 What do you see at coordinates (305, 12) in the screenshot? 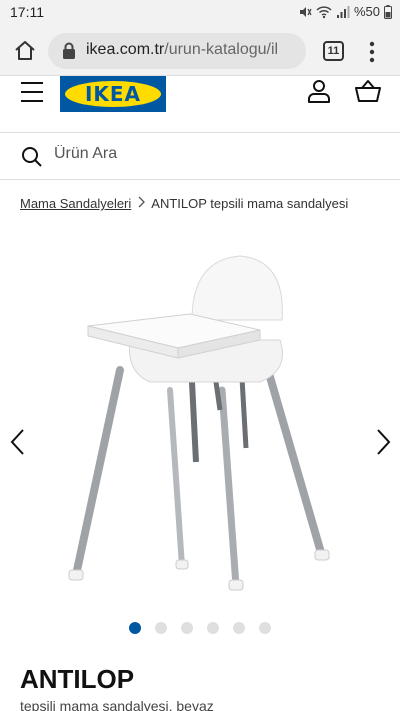
I see `mute-icon` at bounding box center [305, 12].